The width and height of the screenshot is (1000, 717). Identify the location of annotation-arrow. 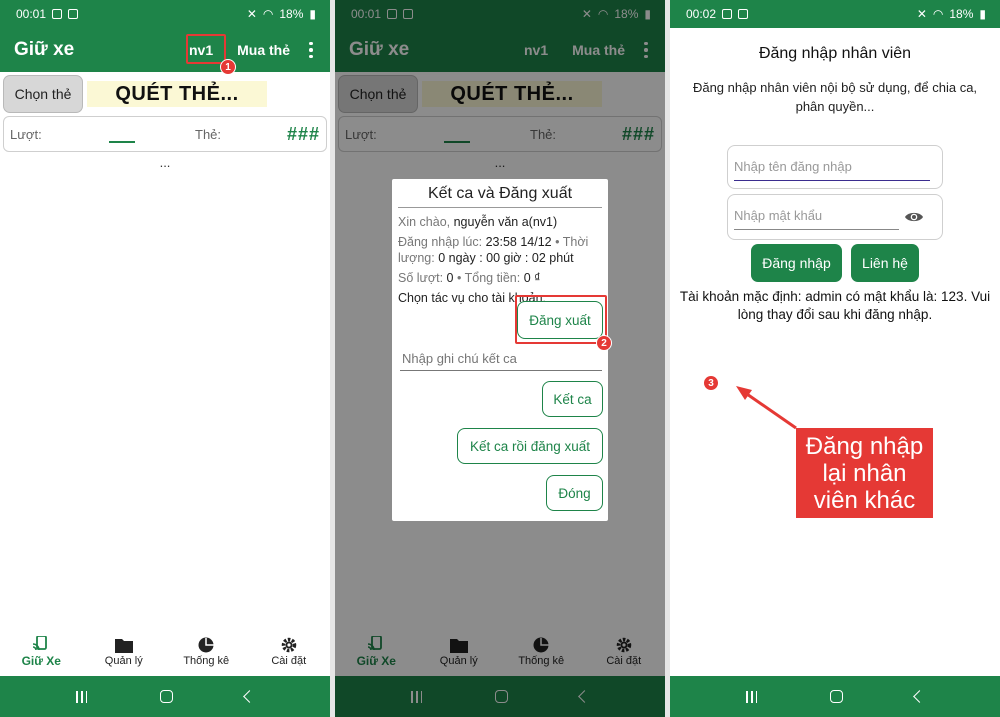
(766, 408).